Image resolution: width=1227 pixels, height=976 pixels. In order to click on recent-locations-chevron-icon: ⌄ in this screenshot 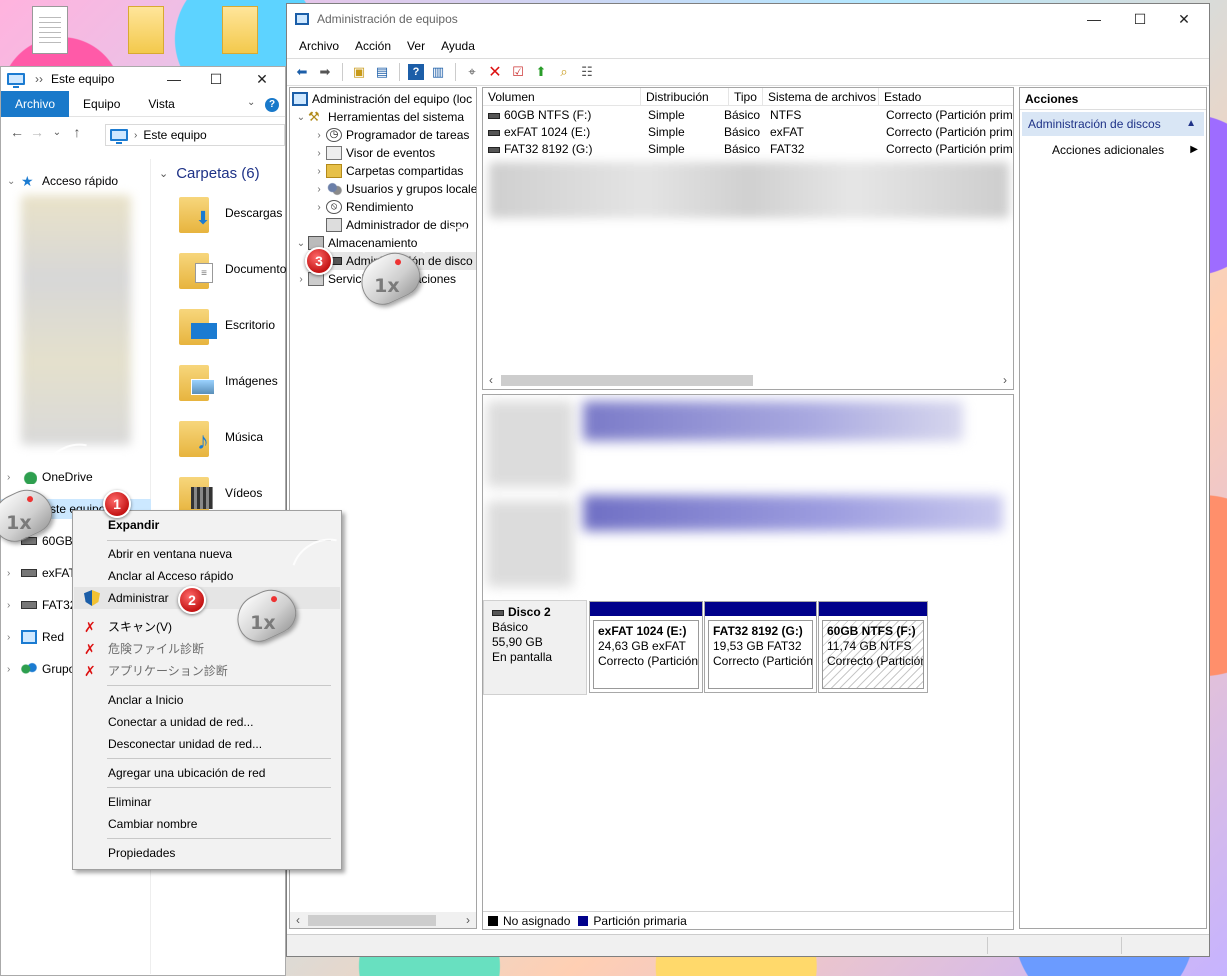, I will do `click(57, 132)`.